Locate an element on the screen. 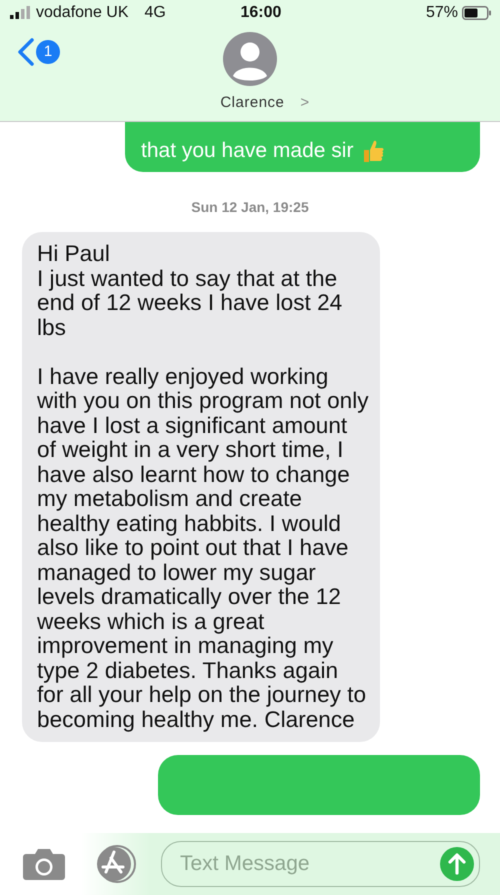  thumbs-up-icon is located at coordinates (373, 151).